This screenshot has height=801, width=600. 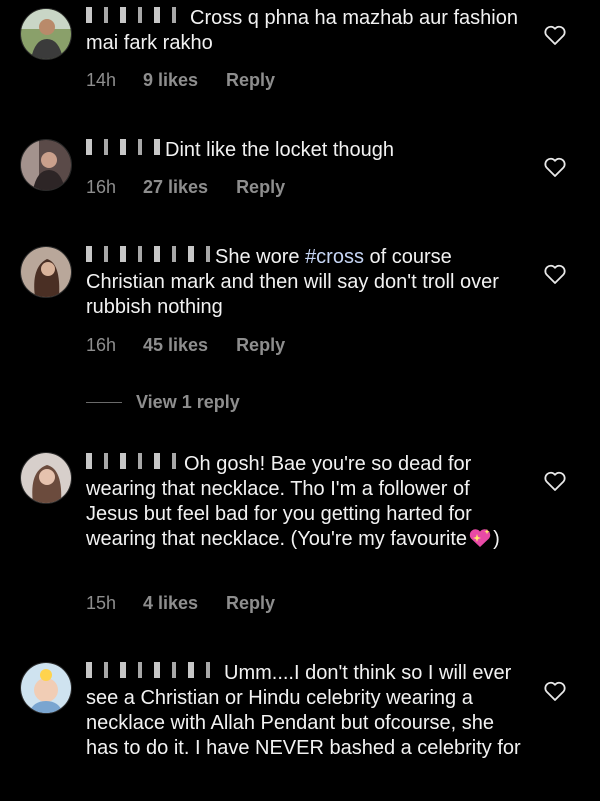 What do you see at coordinates (280, 150) in the screenshot?
I see `comment-text: Dint like the locket though` at bounding box center [280, 150].